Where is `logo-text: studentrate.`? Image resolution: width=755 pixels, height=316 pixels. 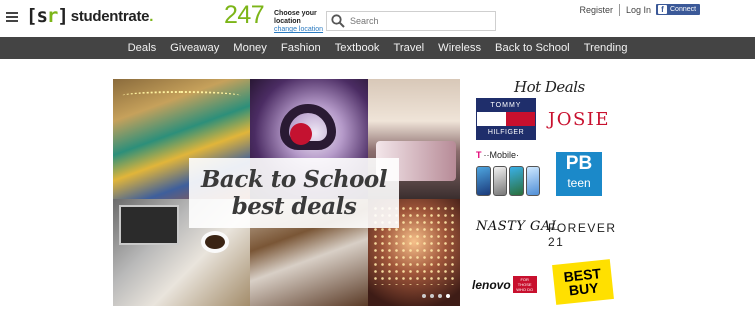 logo-text: studentrate. is located at coordinates (112, 16).